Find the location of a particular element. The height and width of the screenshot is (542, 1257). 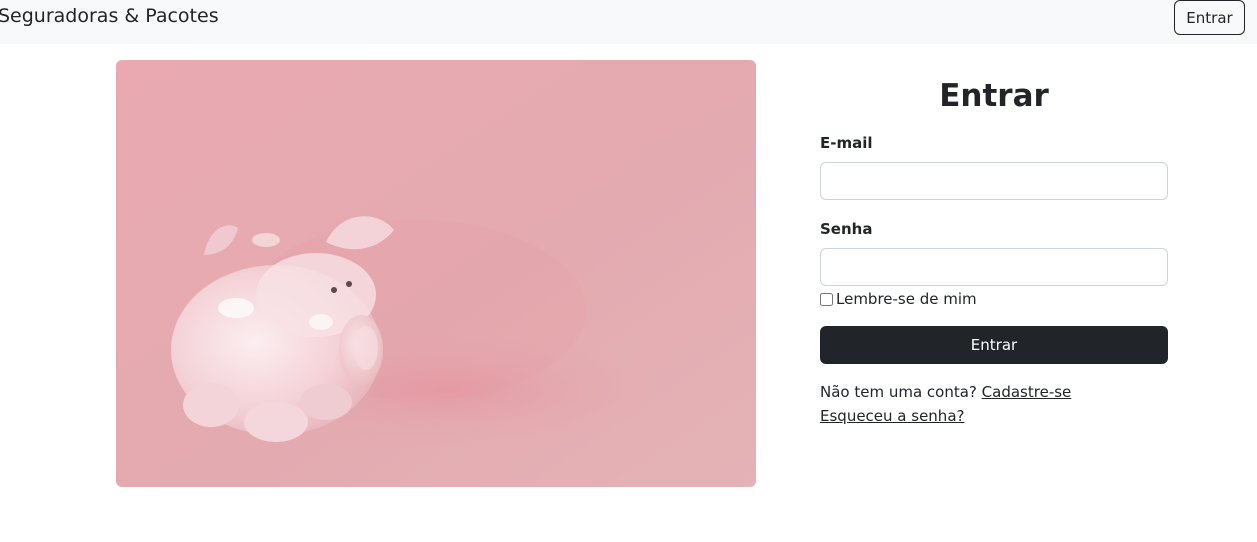

navbar-login-button: Entrar is located at coordinates (1209, 17).